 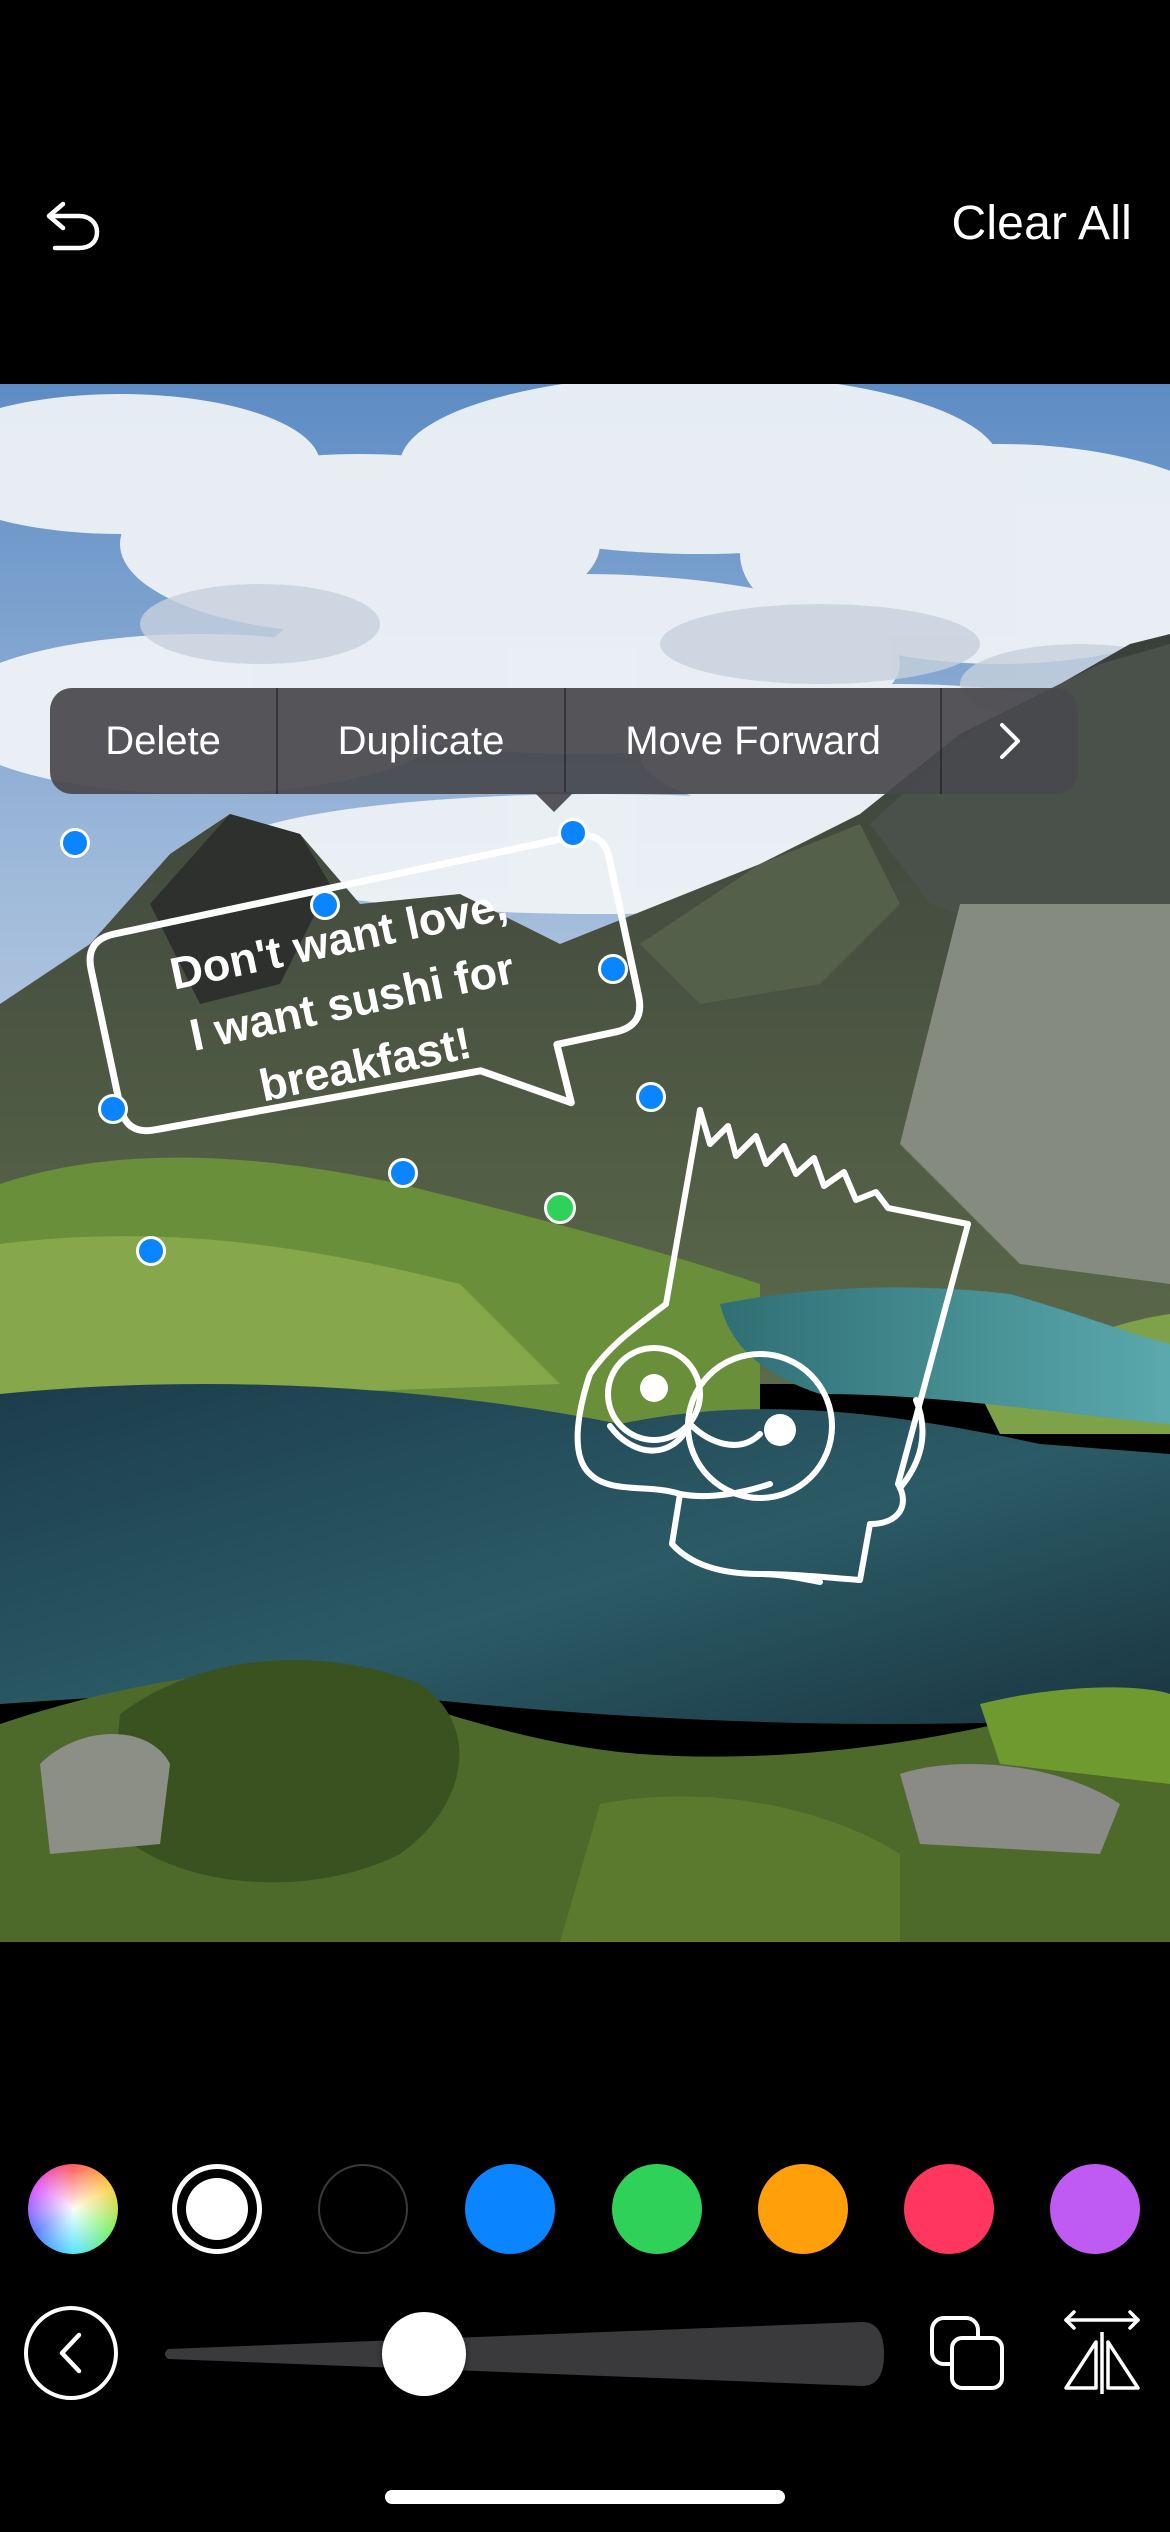 I want to click on color-swatch-green, so click(x=657, y=2209).